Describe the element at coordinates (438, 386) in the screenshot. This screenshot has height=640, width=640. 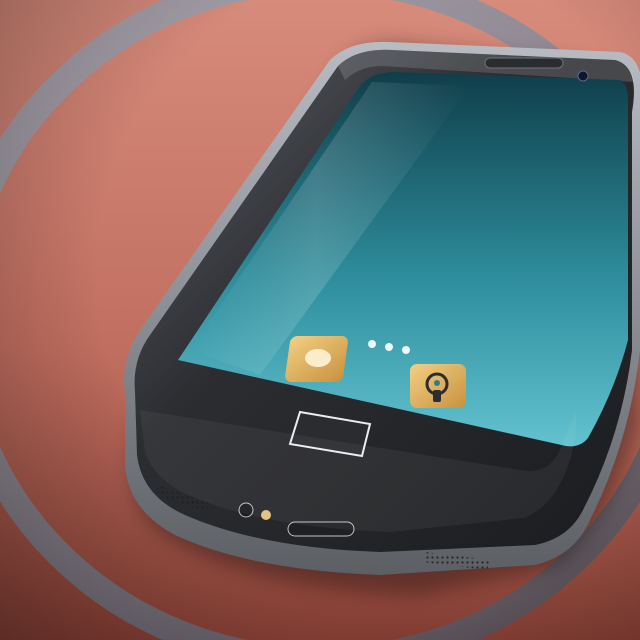
I see `settings-app-icon` at that location.